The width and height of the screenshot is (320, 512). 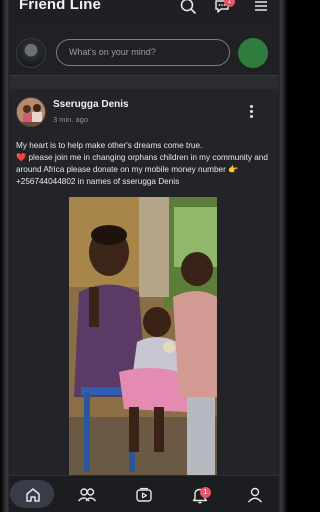 What do you see at coordinates (205, 492) in the screenshot?
I see `notifications-badge: 1` at bounding box center [205, 492].